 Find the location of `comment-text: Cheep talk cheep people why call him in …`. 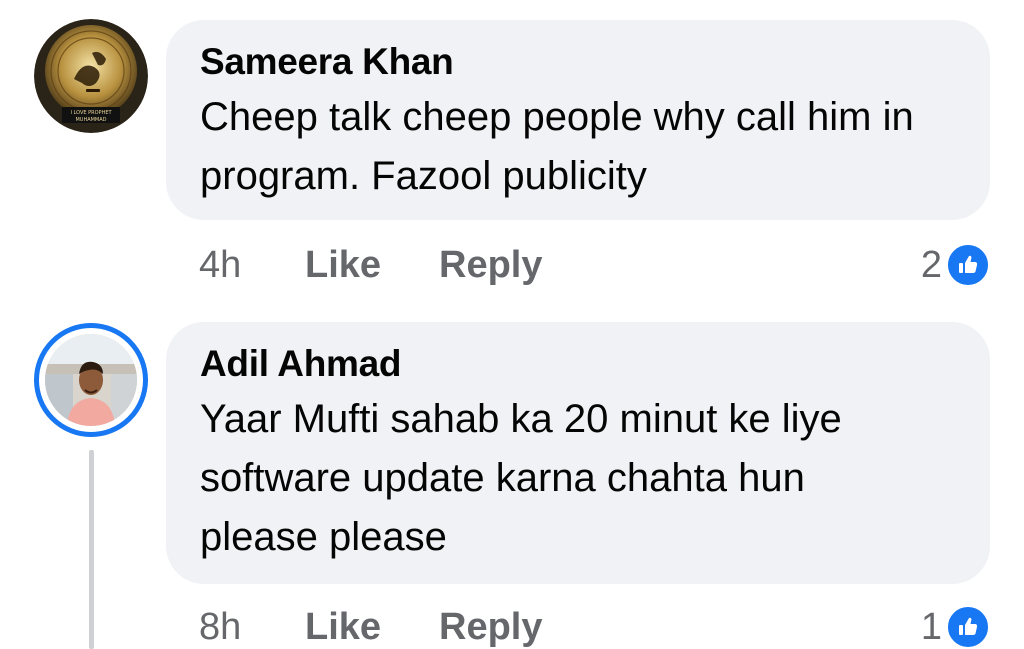

comment-text: Cheep talk cheep people why call him in … is located at coordinates (557, 146).